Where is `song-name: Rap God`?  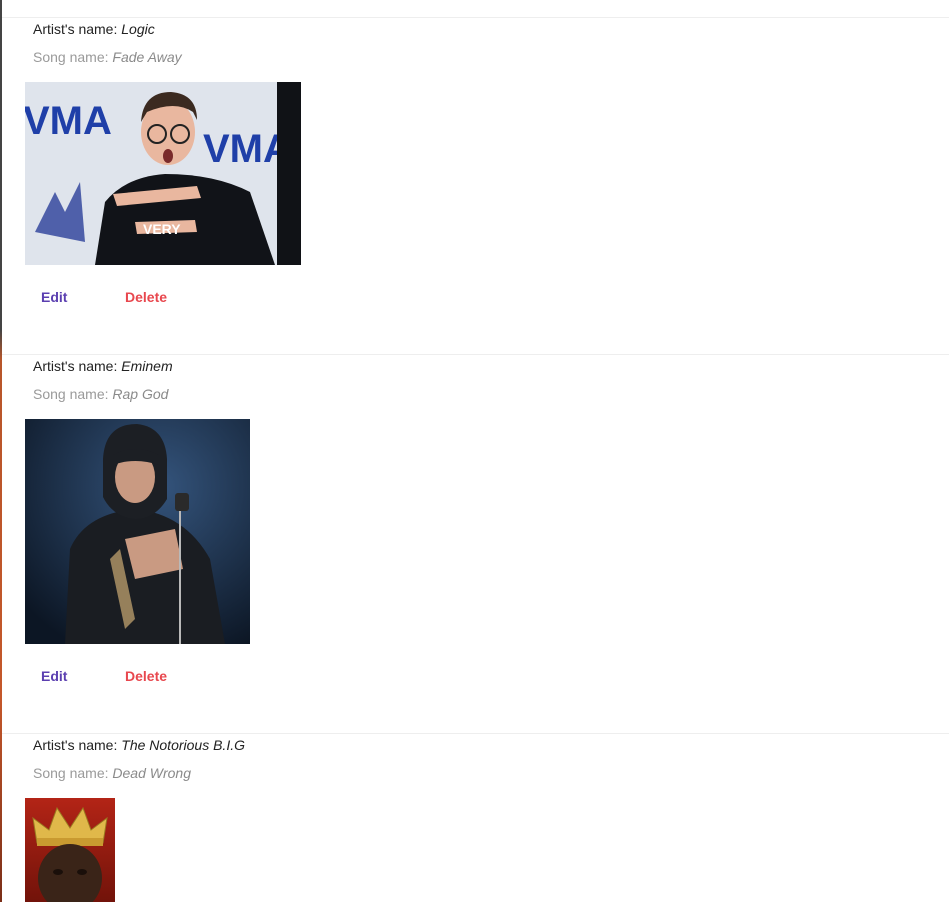 song-name: Rap God is located at coordinates (140, 394).